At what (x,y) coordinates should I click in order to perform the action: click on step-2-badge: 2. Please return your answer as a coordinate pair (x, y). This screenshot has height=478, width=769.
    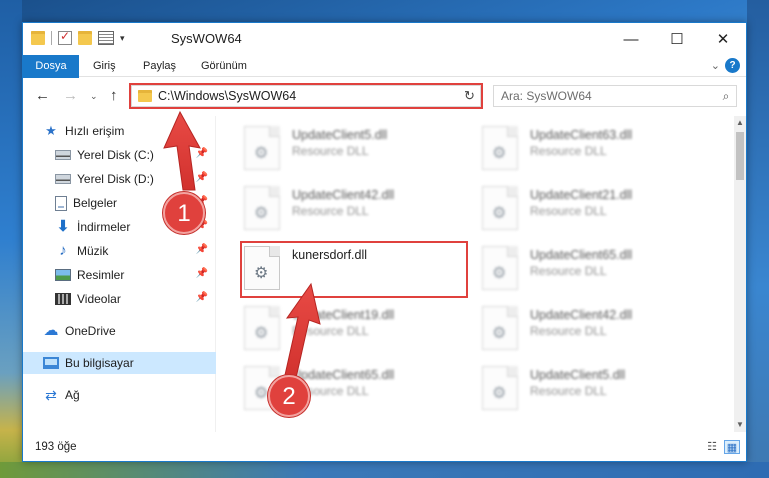
    Looking at the image, I should click on (289, 396).